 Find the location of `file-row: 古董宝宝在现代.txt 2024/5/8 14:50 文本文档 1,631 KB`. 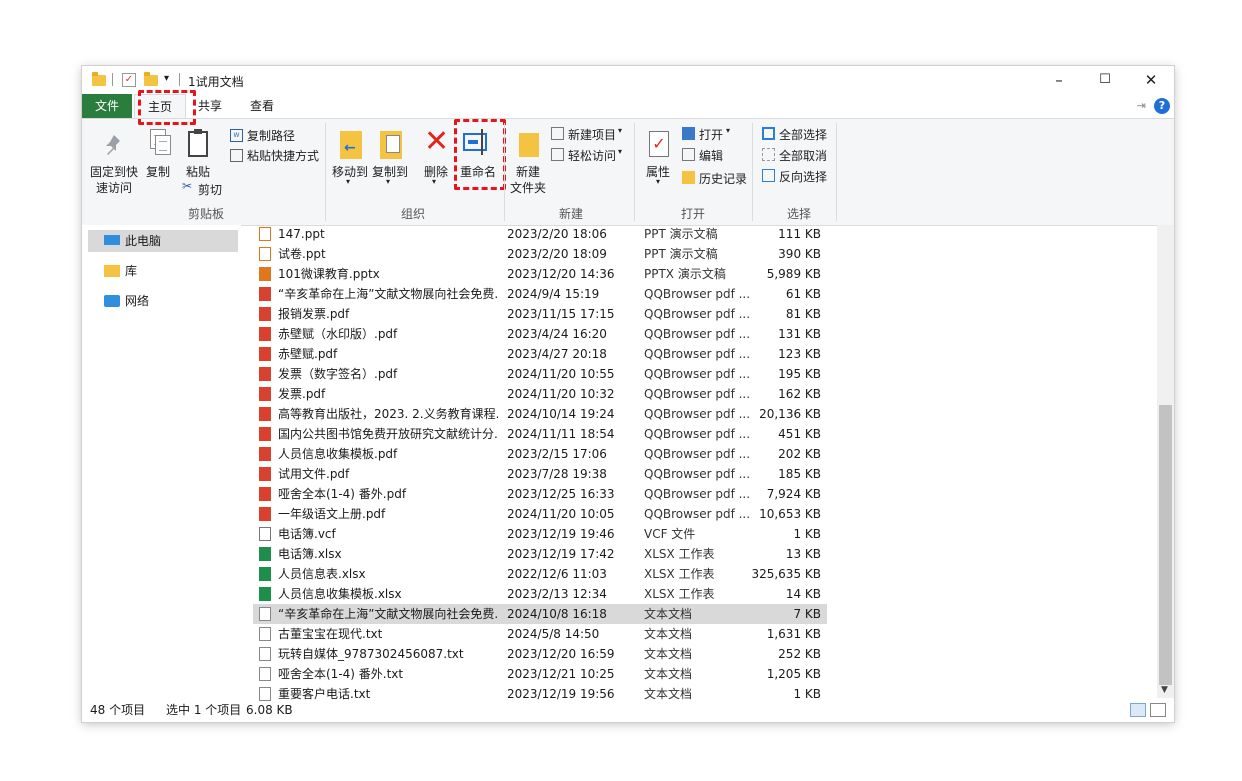

file-row: 古董宝宝在现代.txt 2024/5/8 14:50 文本文档 1,631 KB is located at coordinates (540, 634).